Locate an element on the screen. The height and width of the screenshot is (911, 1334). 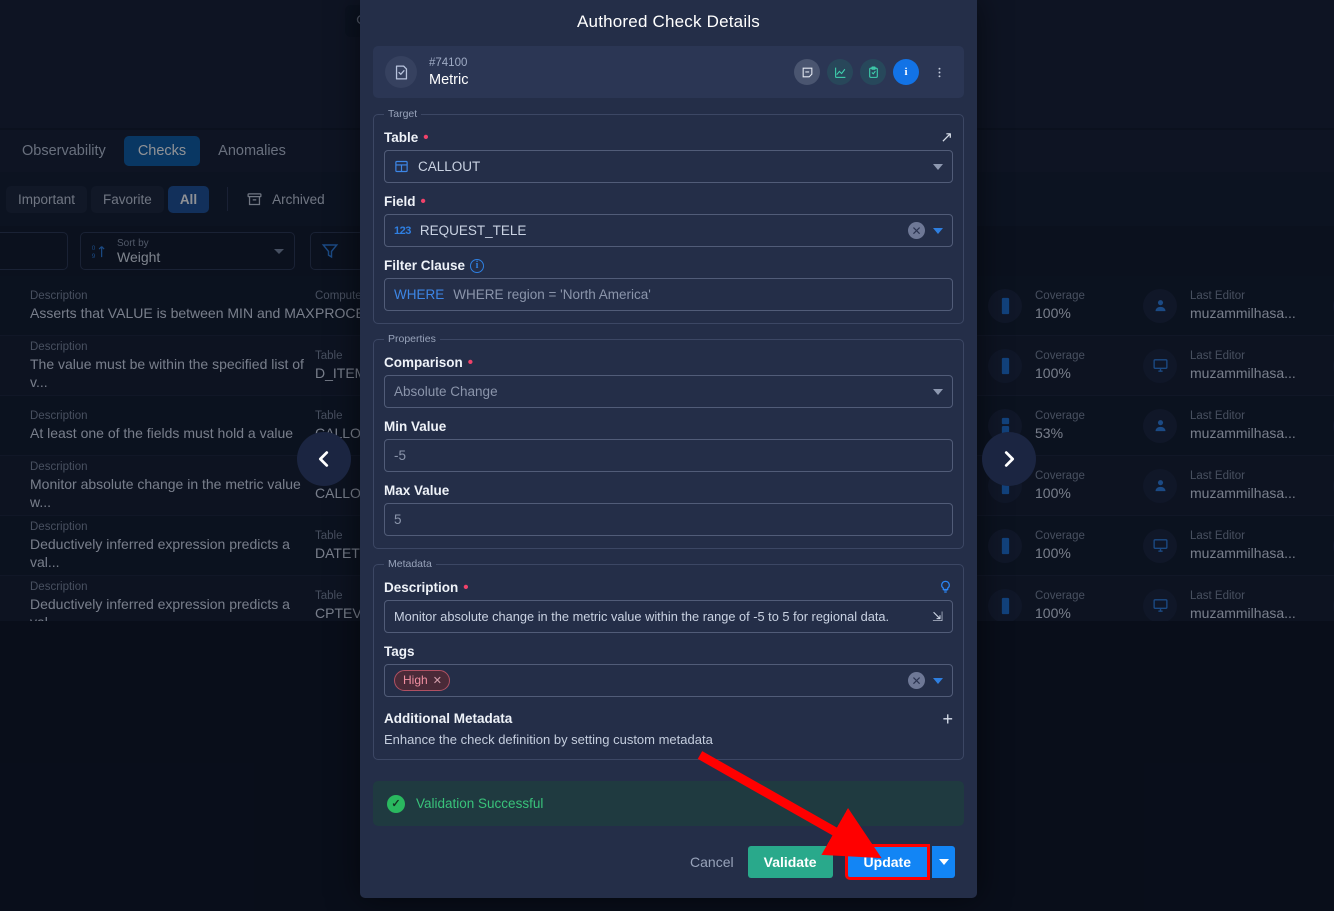
validation-banner: ✓ Validation Successful is located at coordinates (668, 803).